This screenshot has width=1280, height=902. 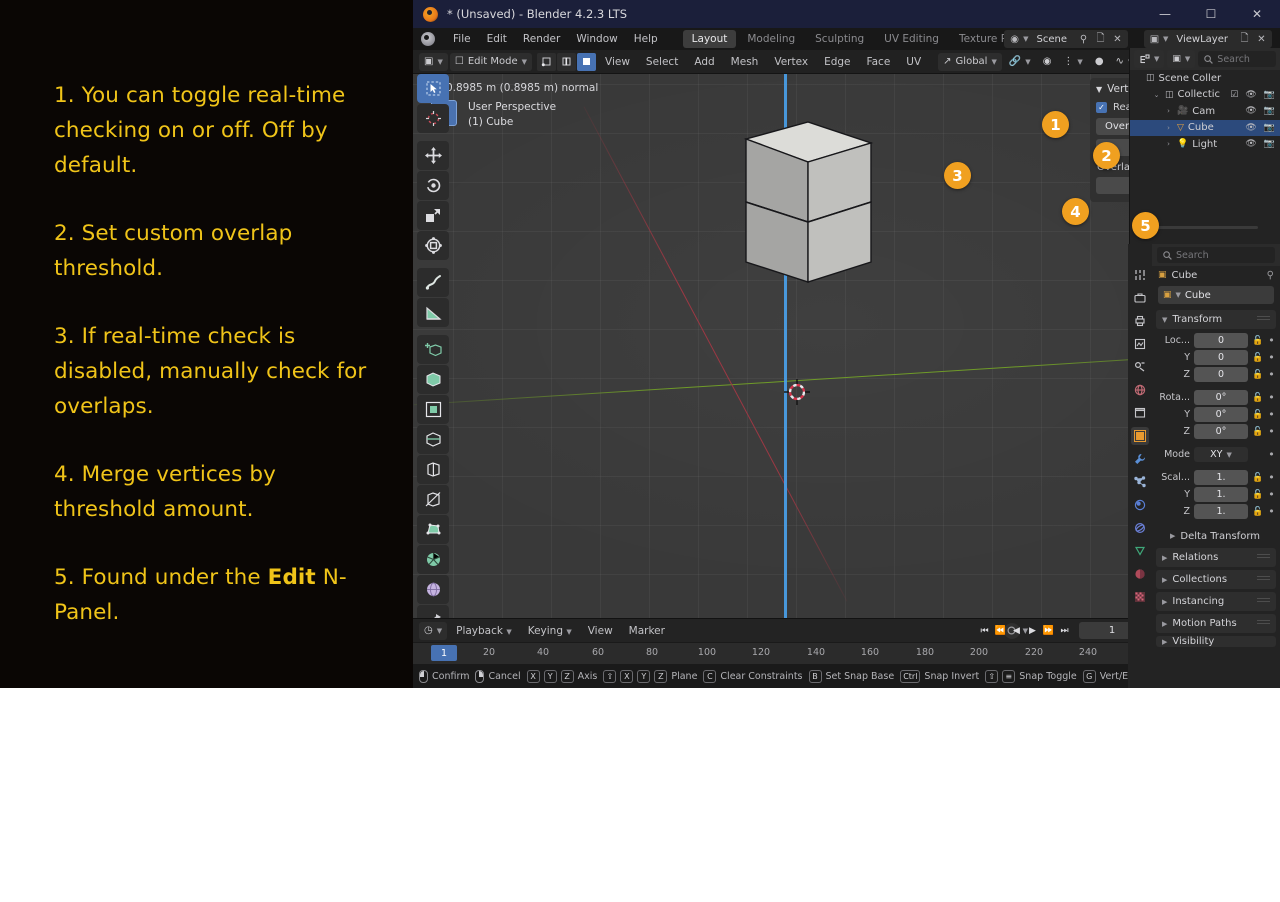 I want to click on snap-magnet-toggle: 🔗 ▼, so click(x=1020, y=62).